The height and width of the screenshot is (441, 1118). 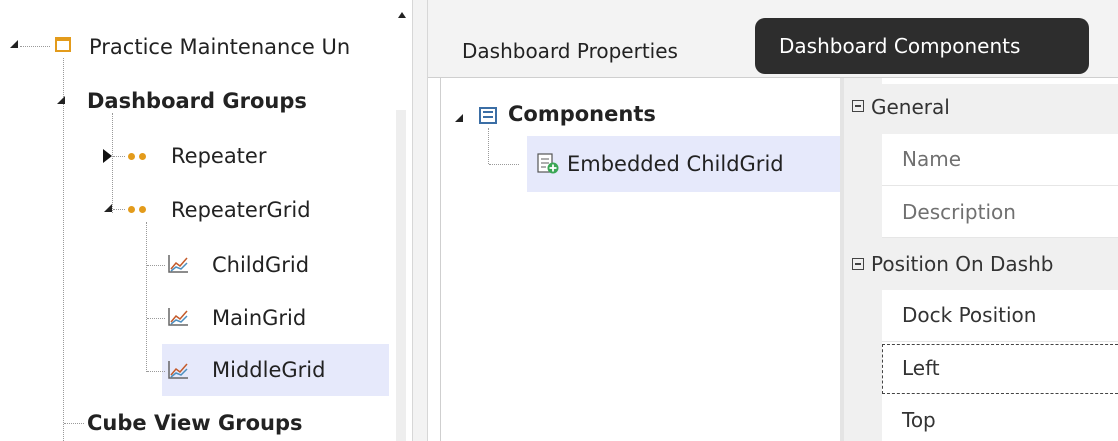 I want to click on tree-node-label: Dashboard Groups, so click(x=197, y=101).